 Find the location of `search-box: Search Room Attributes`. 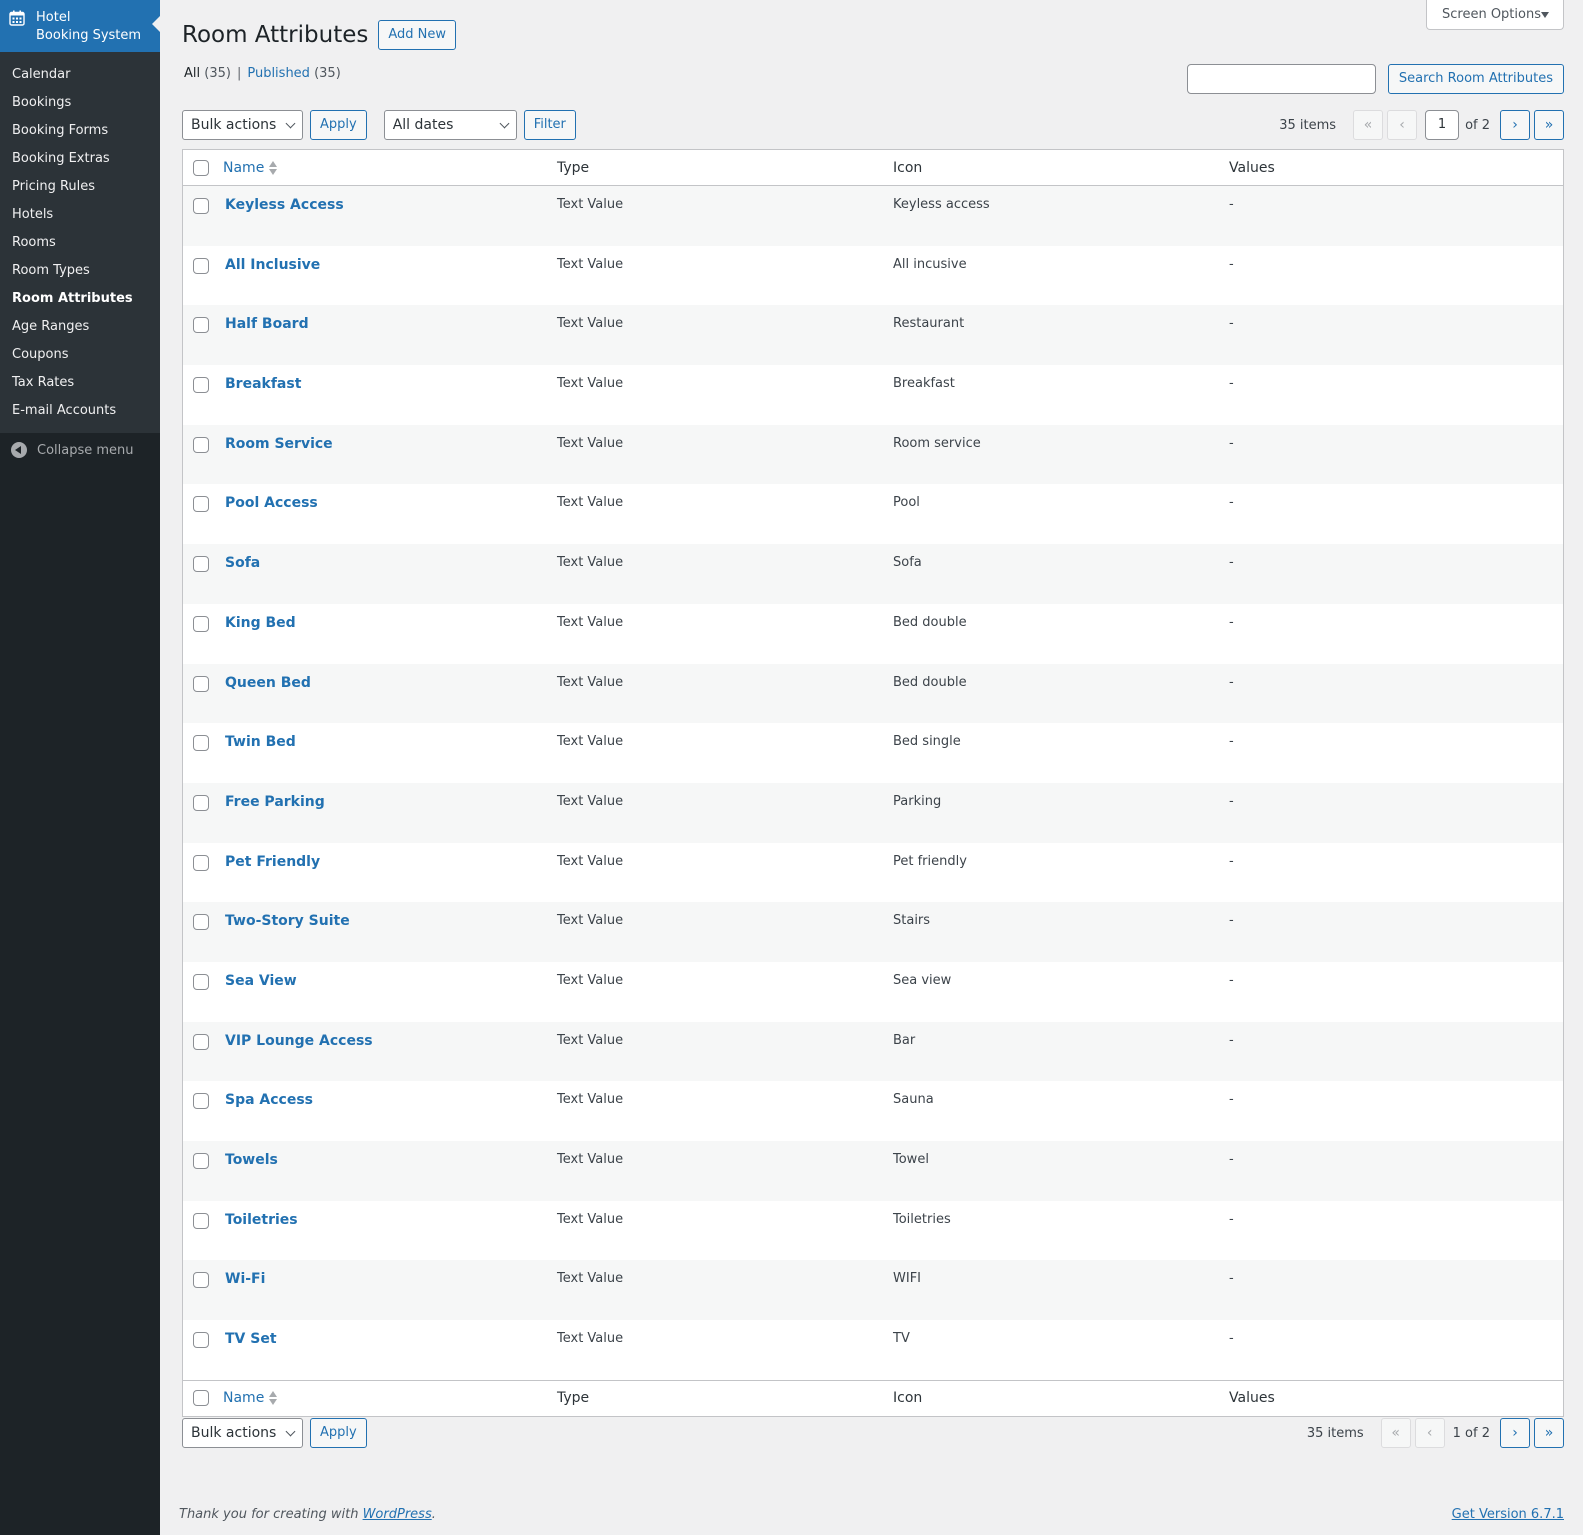

search-box: Search Room Attributes is located at coordinates (1375, 79).